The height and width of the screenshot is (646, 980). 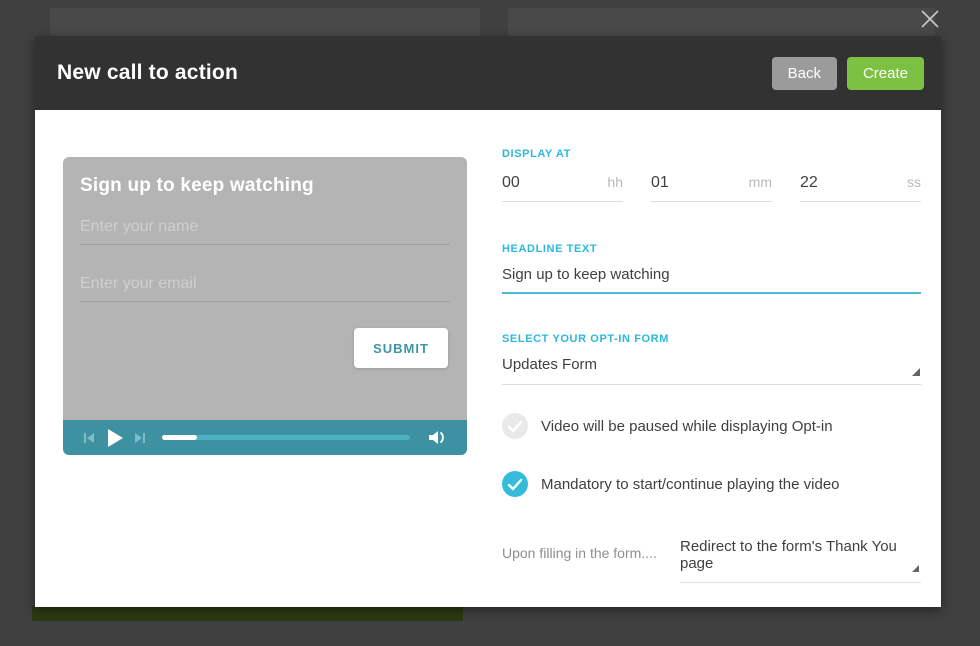 I want to click on minutes-field: 01 mm, so click(x=711, y=188).